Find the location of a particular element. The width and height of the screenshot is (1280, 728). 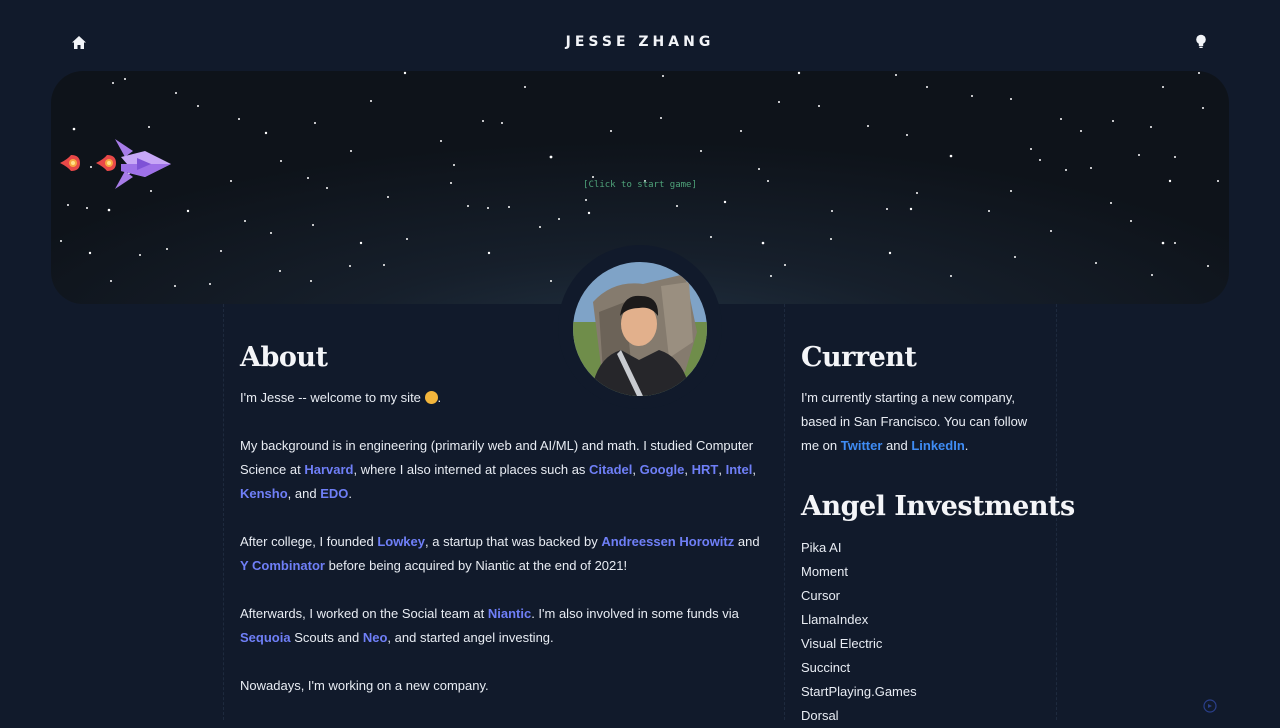

site-title: JESSE ZHANG is located at coordinates (640, 42).